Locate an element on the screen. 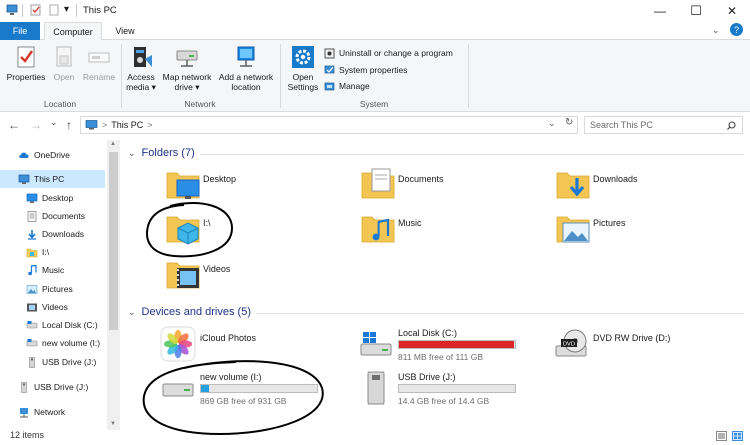  uninstall-program-button: Uninstall or change a program is located at coordinates (388, 53).